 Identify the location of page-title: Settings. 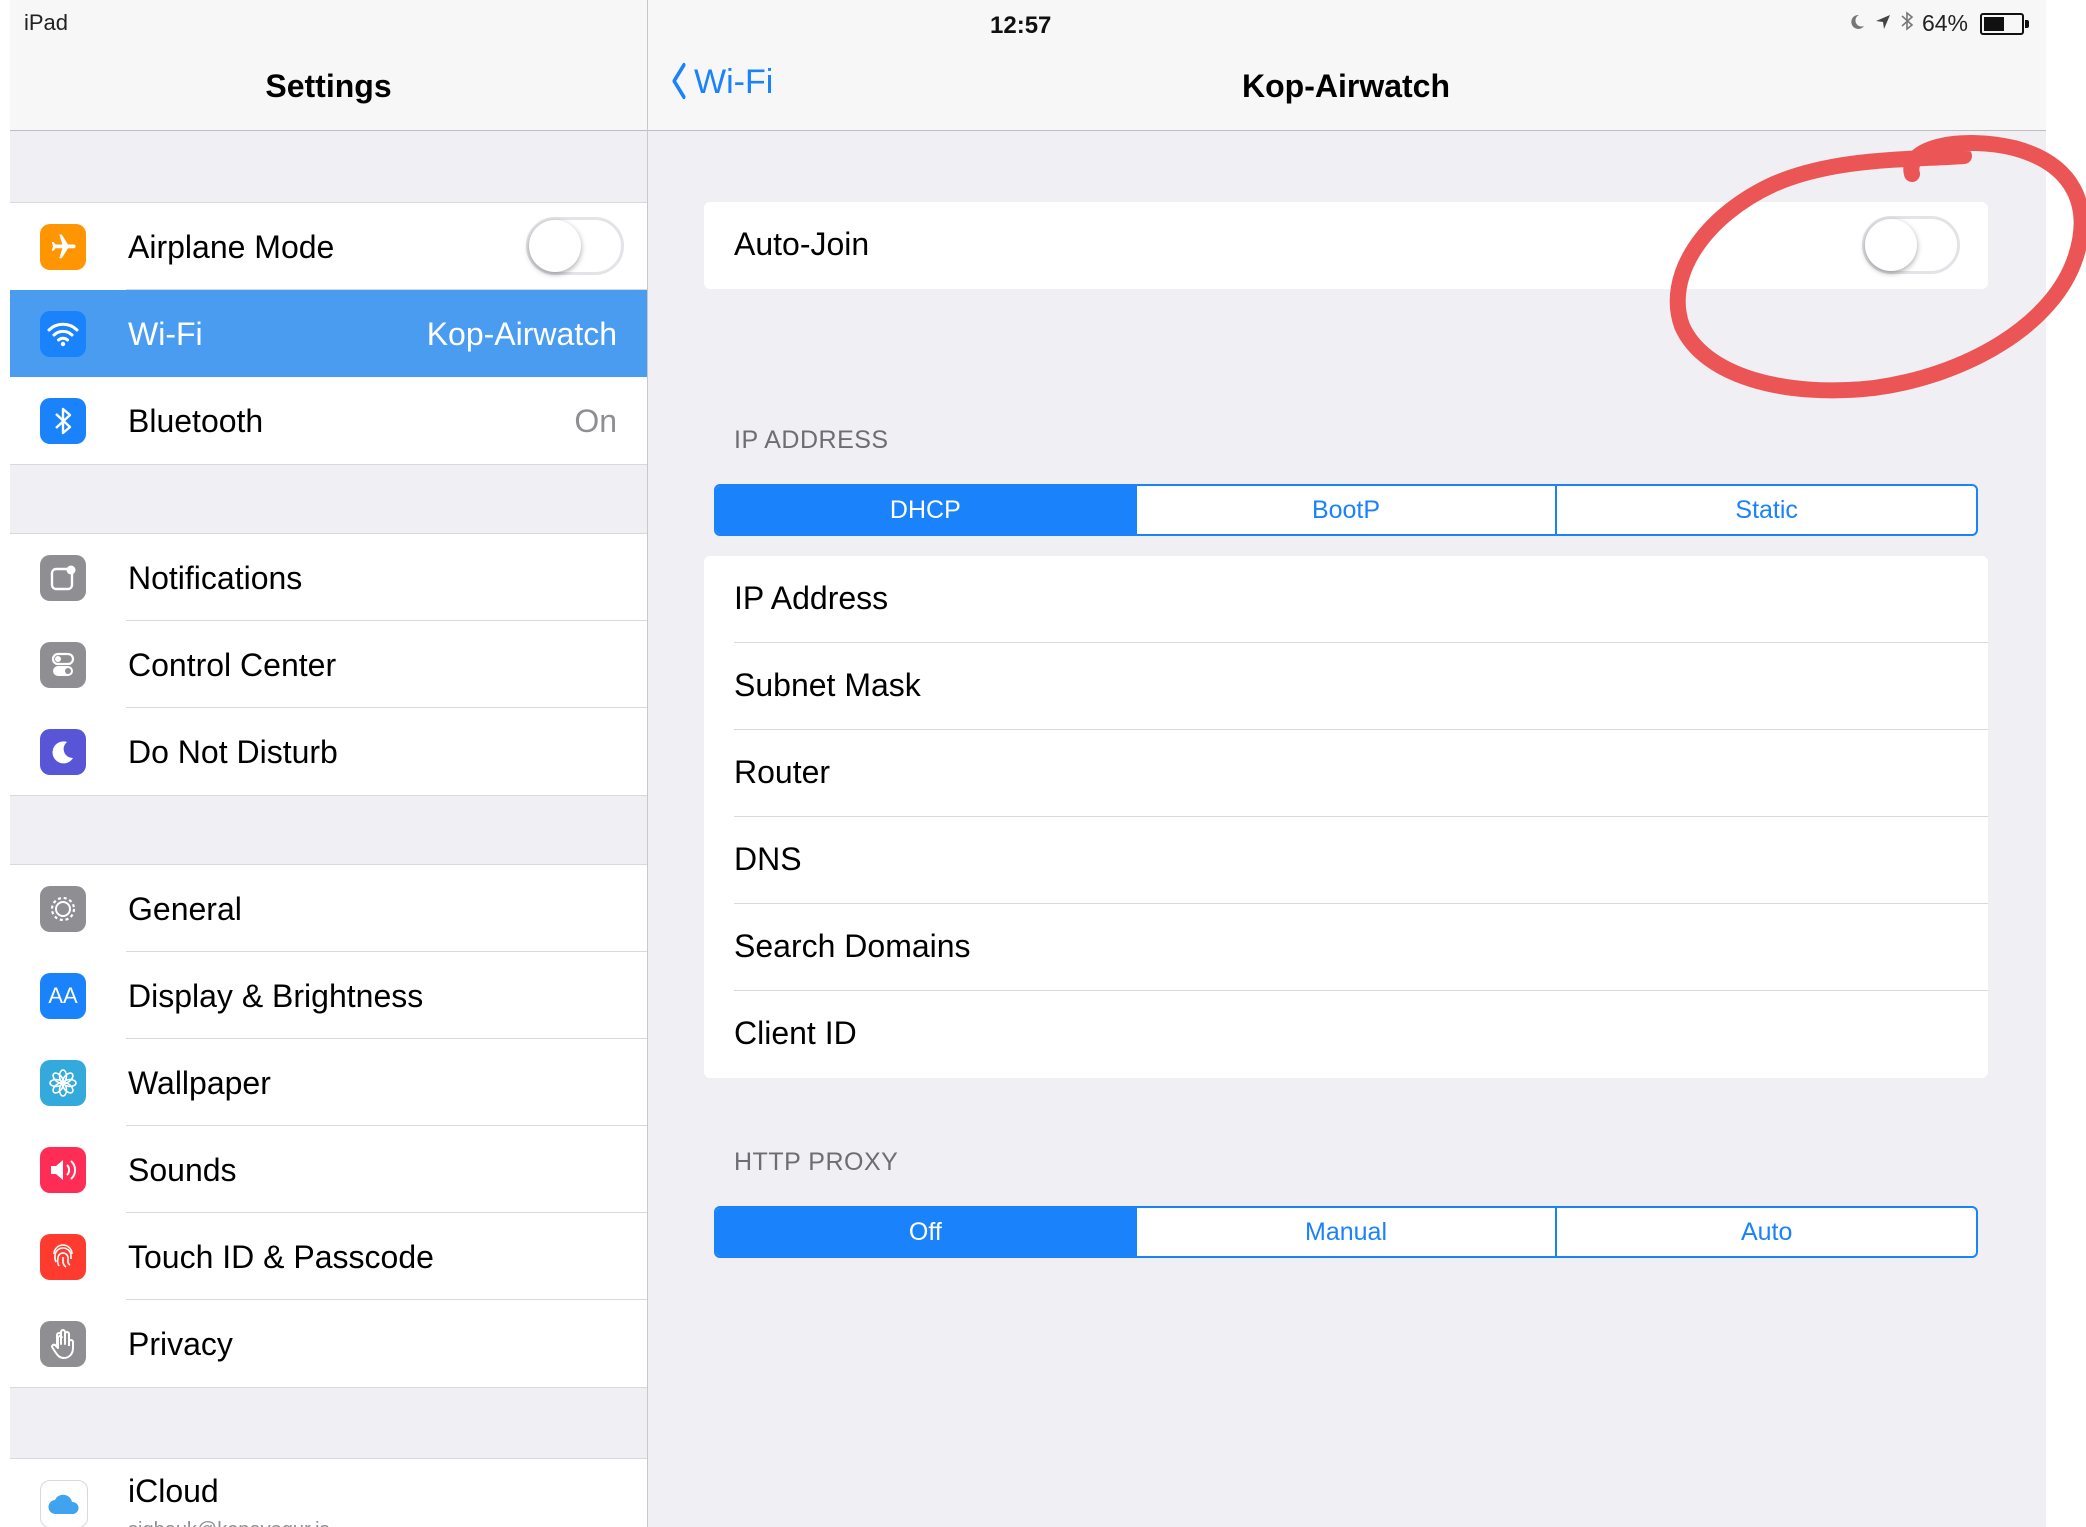
(328, 86).